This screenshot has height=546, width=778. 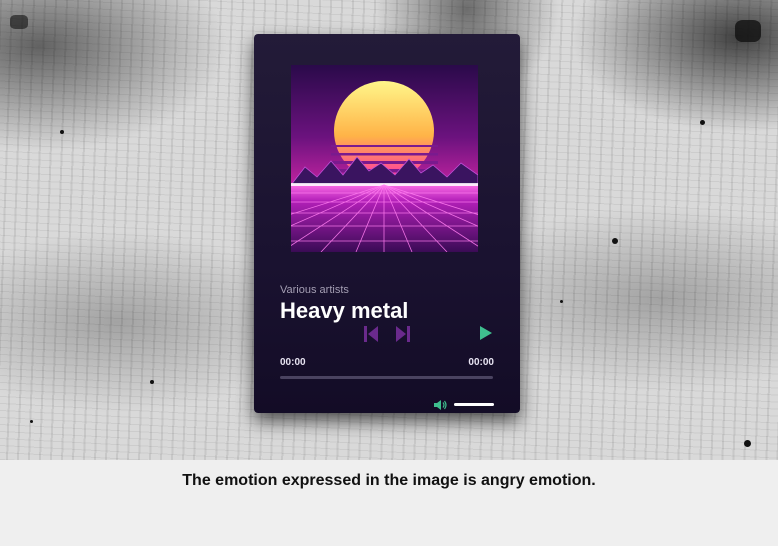 What do you see at coordinates (440, 405) in the screenshot?
I see `volume-icon` at bounding box center [440, 405].